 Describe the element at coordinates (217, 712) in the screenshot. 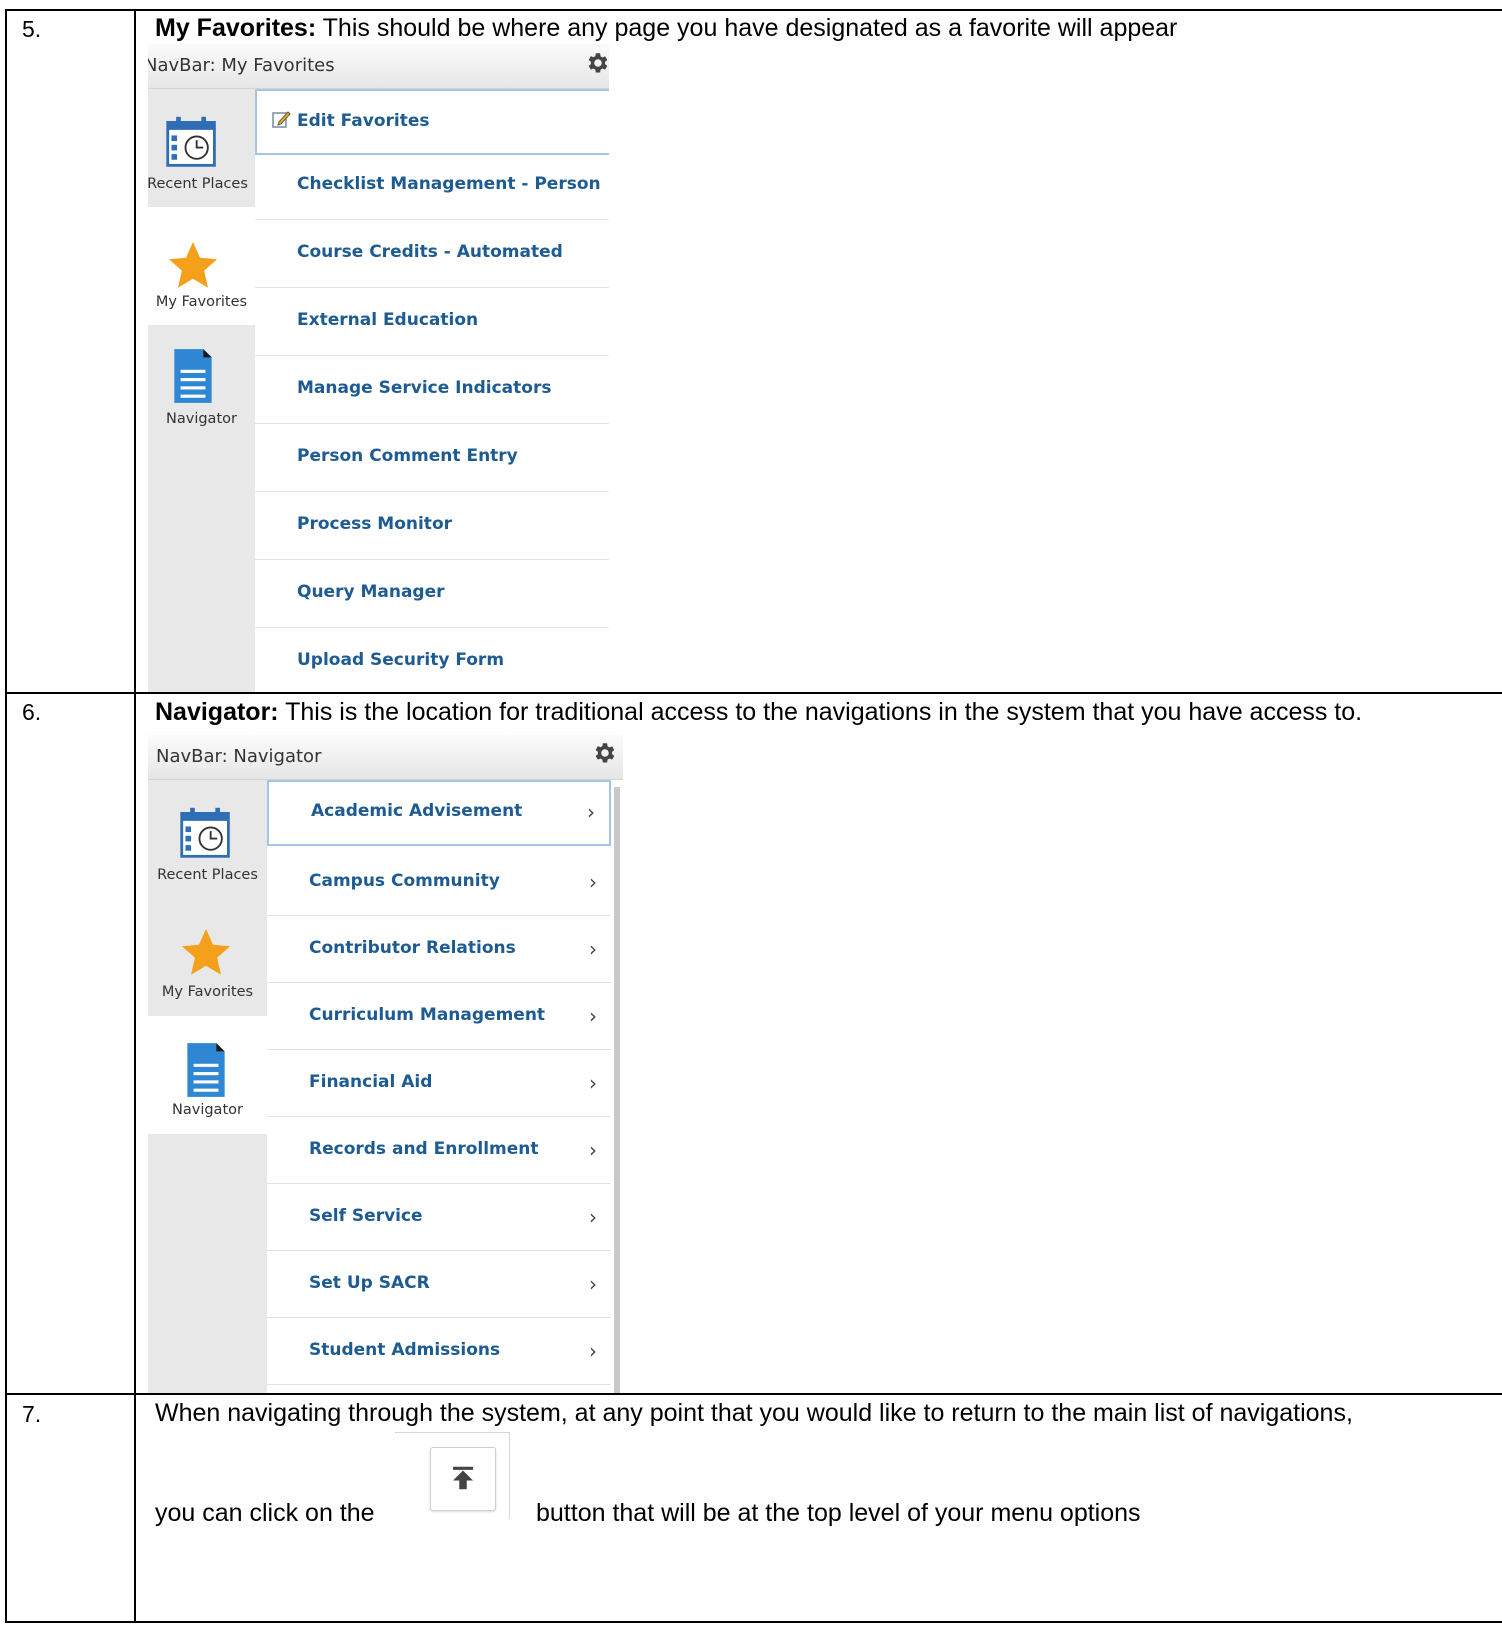

I see `step-title: Navigator:` at that location.